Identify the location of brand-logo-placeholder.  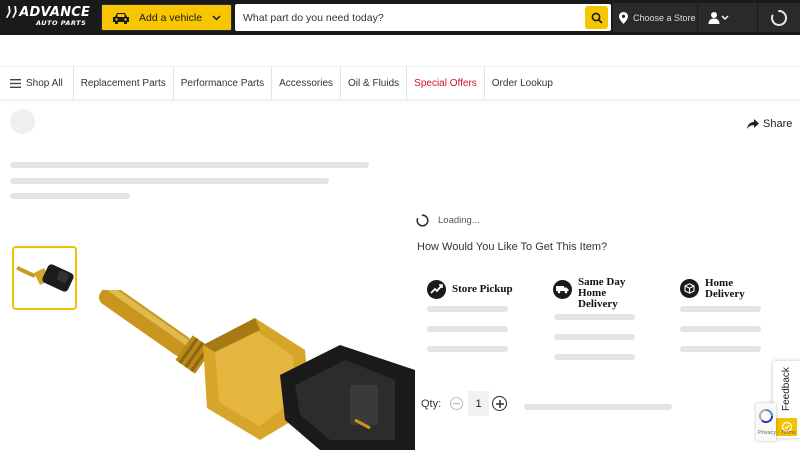
(22, 121).